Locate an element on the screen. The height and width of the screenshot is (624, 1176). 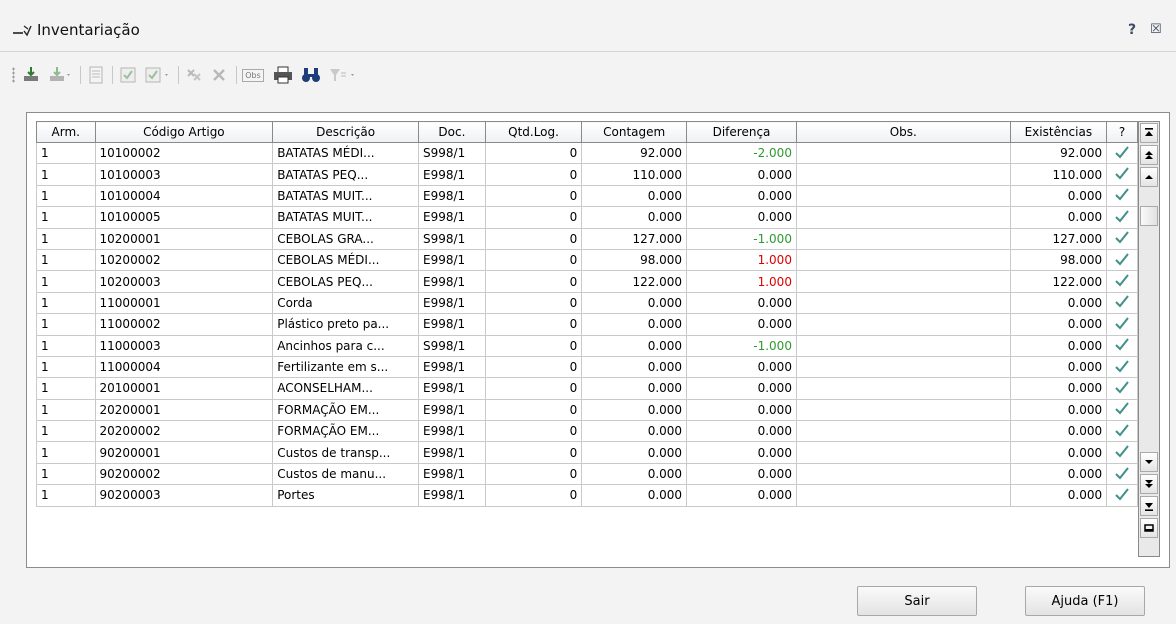
cell-codigo-artigo: 90200001 is located at coordinates (184, 452).